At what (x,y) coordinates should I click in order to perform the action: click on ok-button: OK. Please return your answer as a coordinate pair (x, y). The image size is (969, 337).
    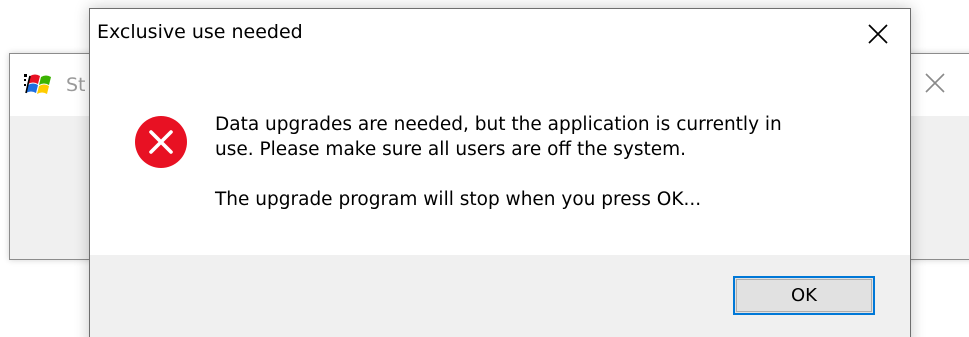
    Looking at the image, I should click on (804, 295).